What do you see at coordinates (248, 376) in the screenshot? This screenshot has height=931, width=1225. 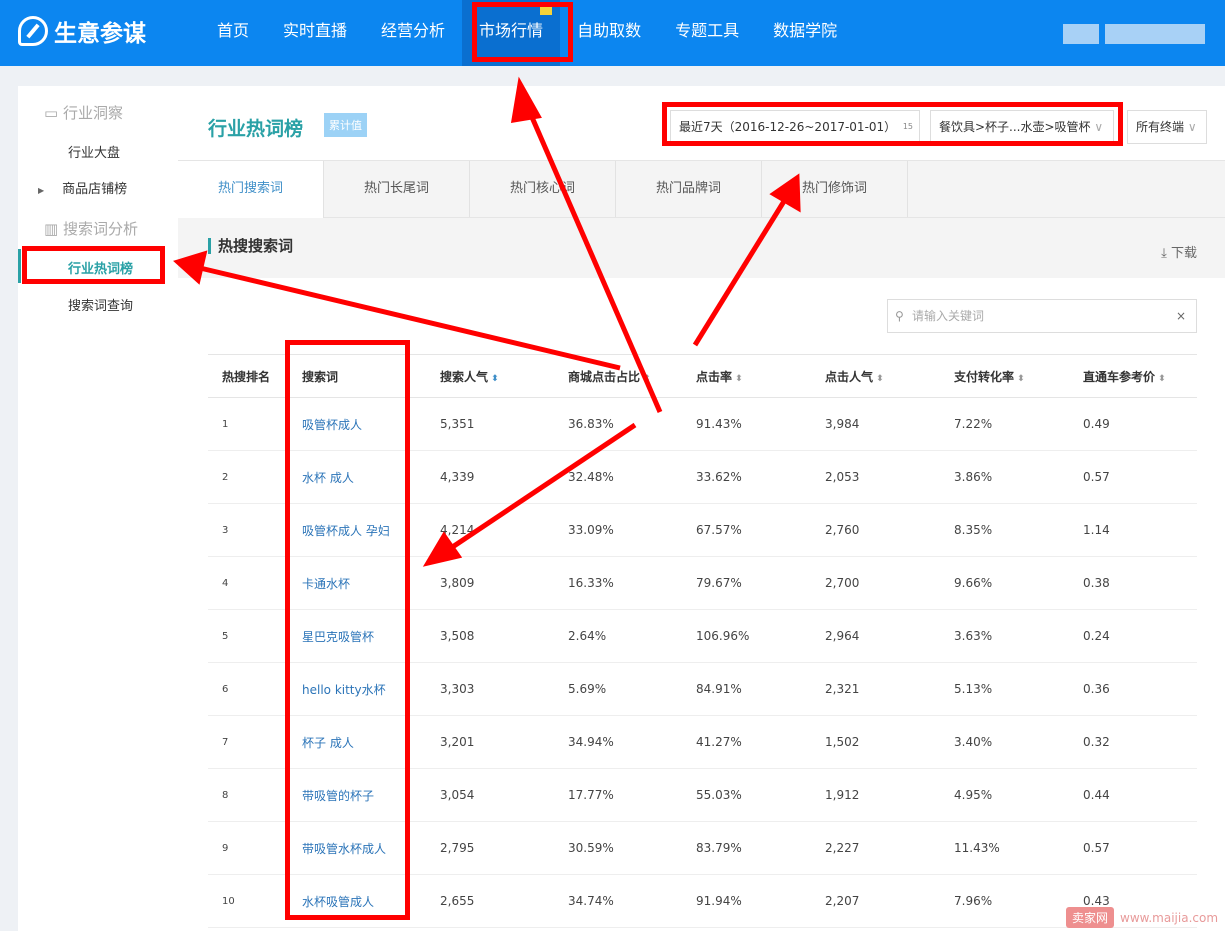 I see `column-header: 热搜排名` at bounding box center [248, 376].